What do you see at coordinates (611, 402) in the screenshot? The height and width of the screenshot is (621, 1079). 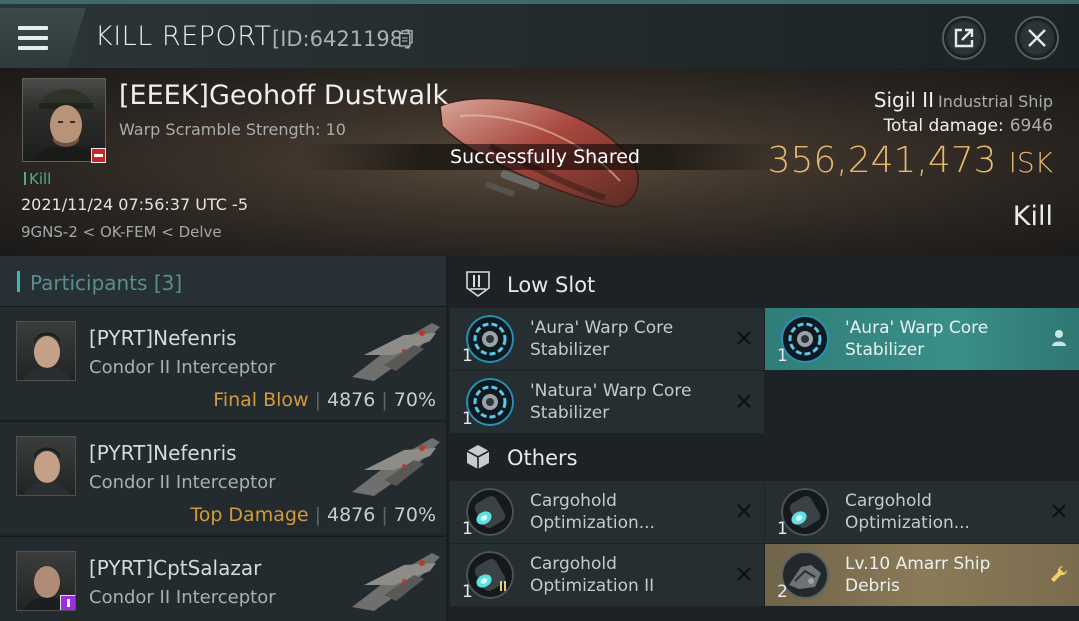 I see `item-name: 'Natura' Warp Core Stabilizer` at bounding box center [611, 402].